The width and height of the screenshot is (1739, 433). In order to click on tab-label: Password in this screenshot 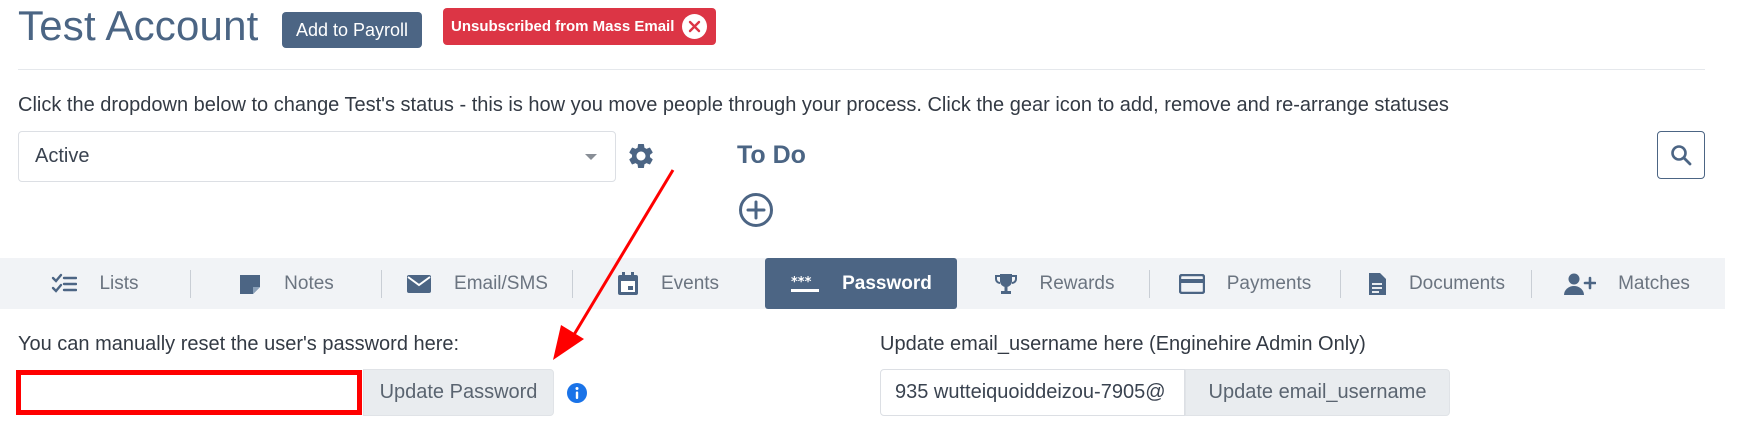, I will do `click(887, 283)`.